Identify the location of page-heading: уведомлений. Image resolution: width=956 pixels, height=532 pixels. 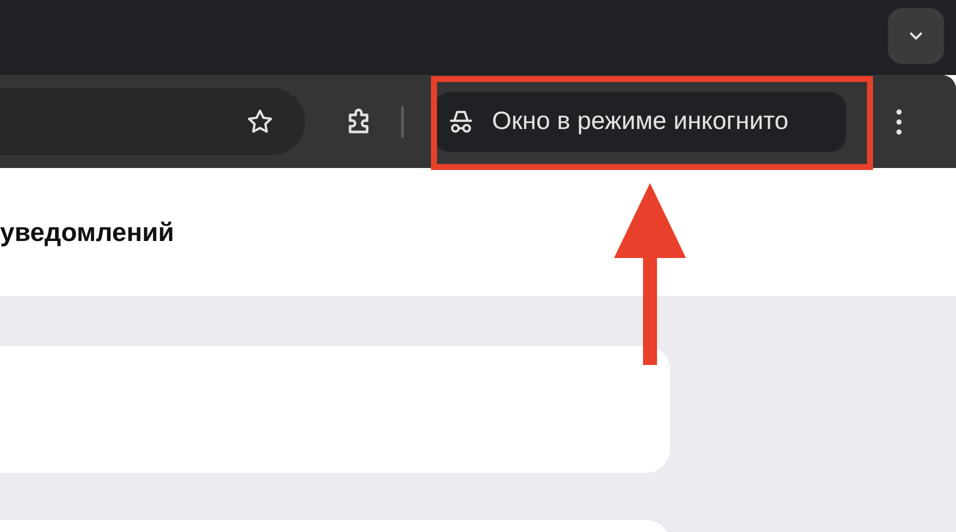
(87, 232).